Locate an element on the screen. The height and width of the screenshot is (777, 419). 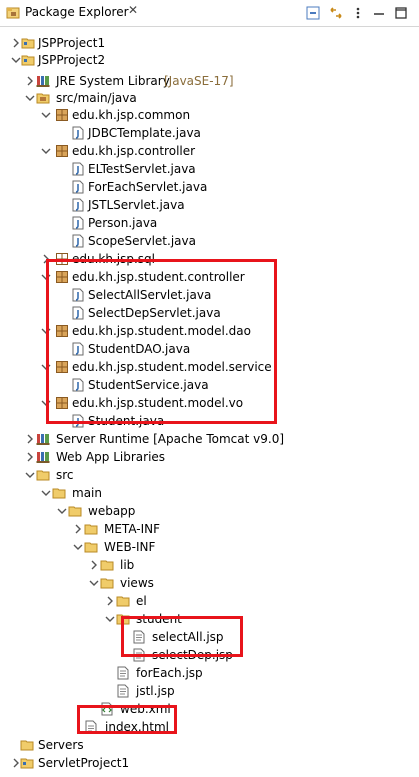
tree-item-jdbctemplate-java: JDBCTemplate.java is located at coordinates (209, 133).